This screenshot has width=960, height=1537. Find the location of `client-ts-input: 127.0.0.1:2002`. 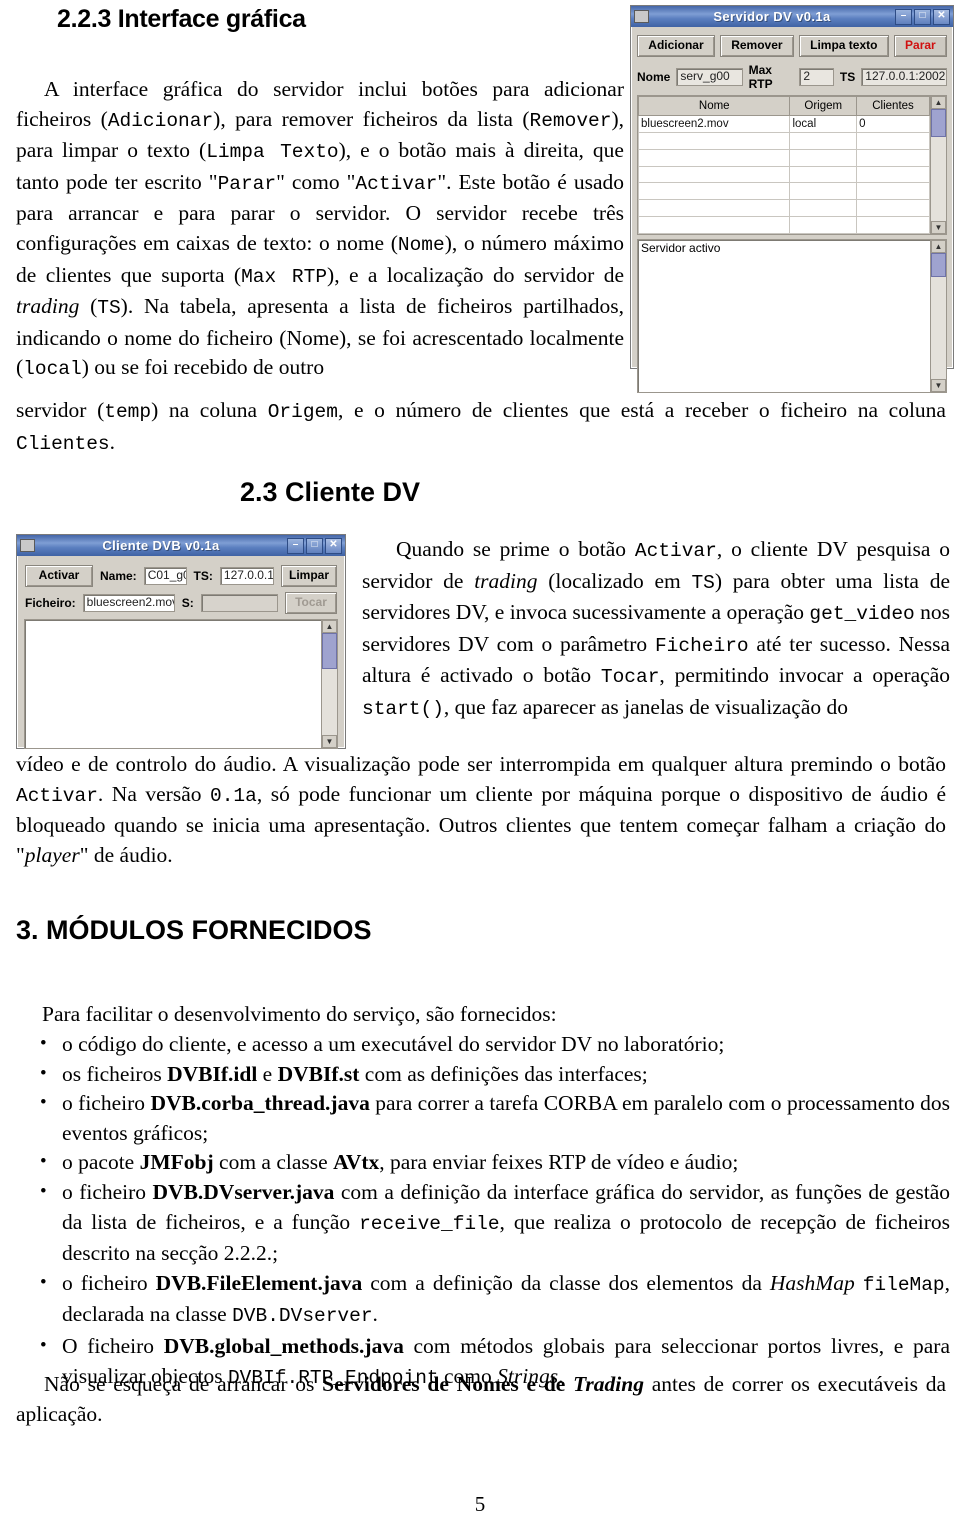

client-ts-input: 127.0.0.1:2002 is located at coordinates (246, 576).